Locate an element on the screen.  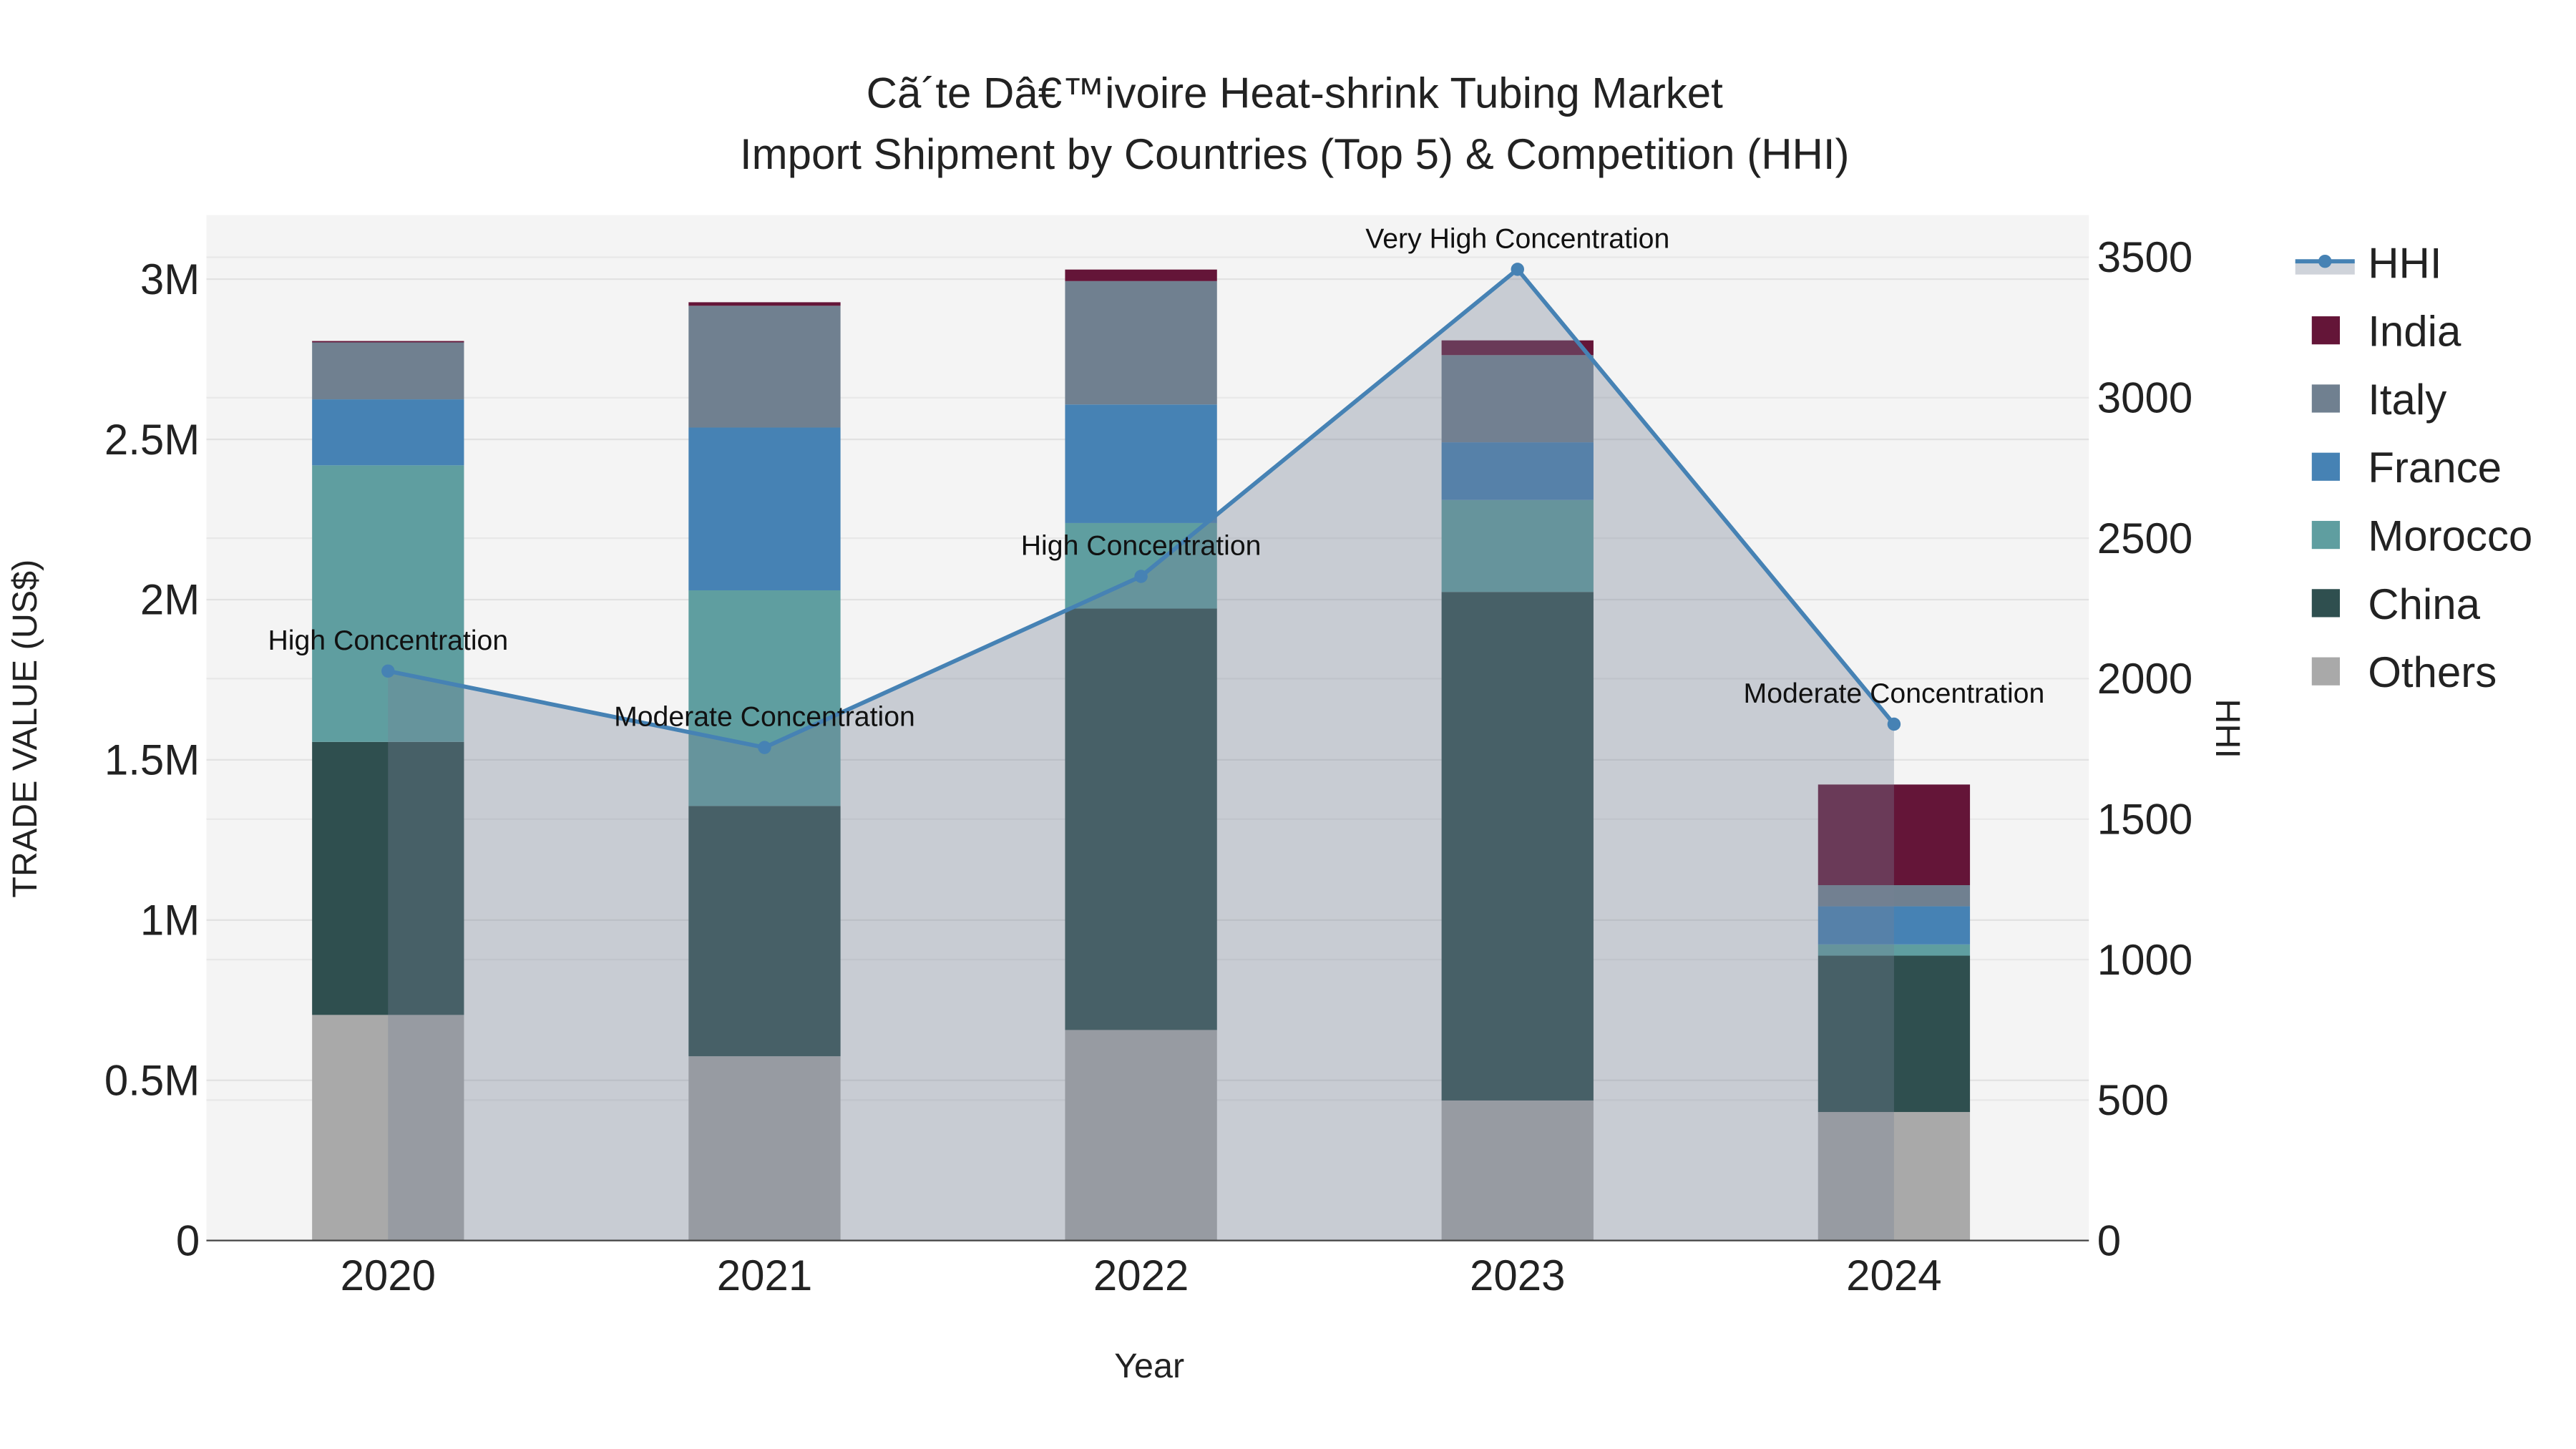
legend-swatch-india is located at coordinates (2325, 330).